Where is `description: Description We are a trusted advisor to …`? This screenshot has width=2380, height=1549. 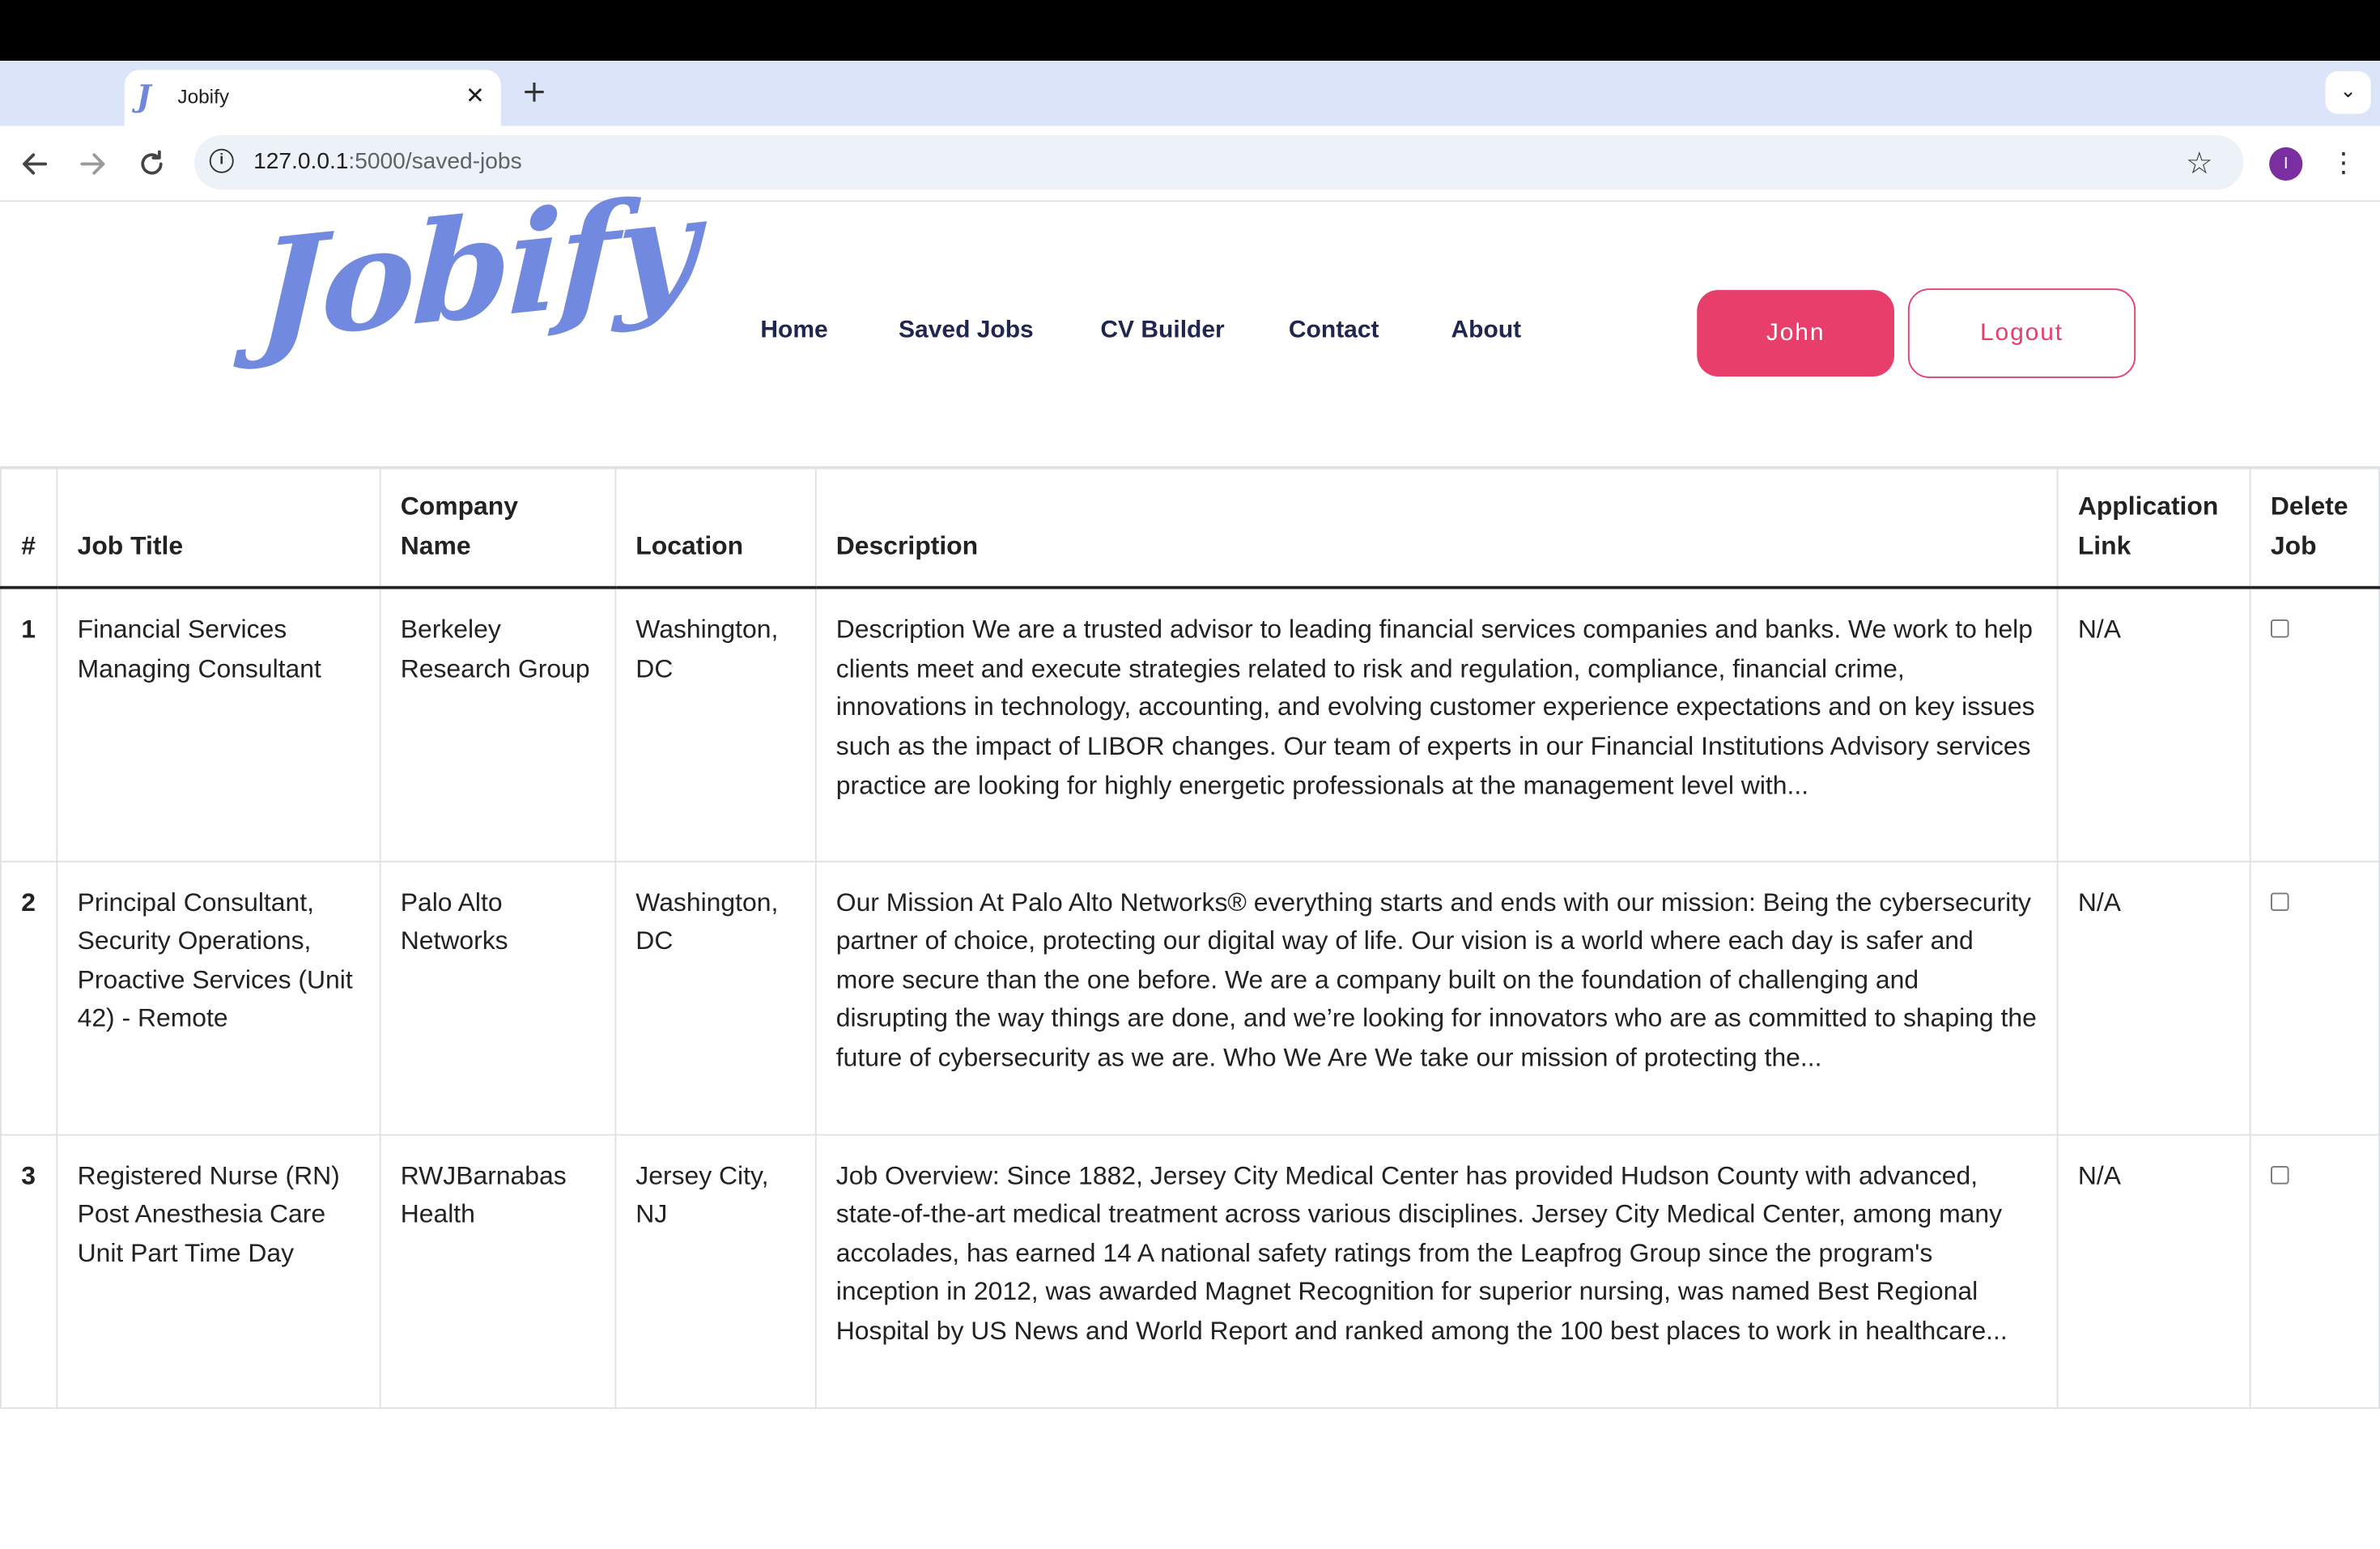 description: Description We are a trusted advisor to … is located at coordinates (1436, 725).